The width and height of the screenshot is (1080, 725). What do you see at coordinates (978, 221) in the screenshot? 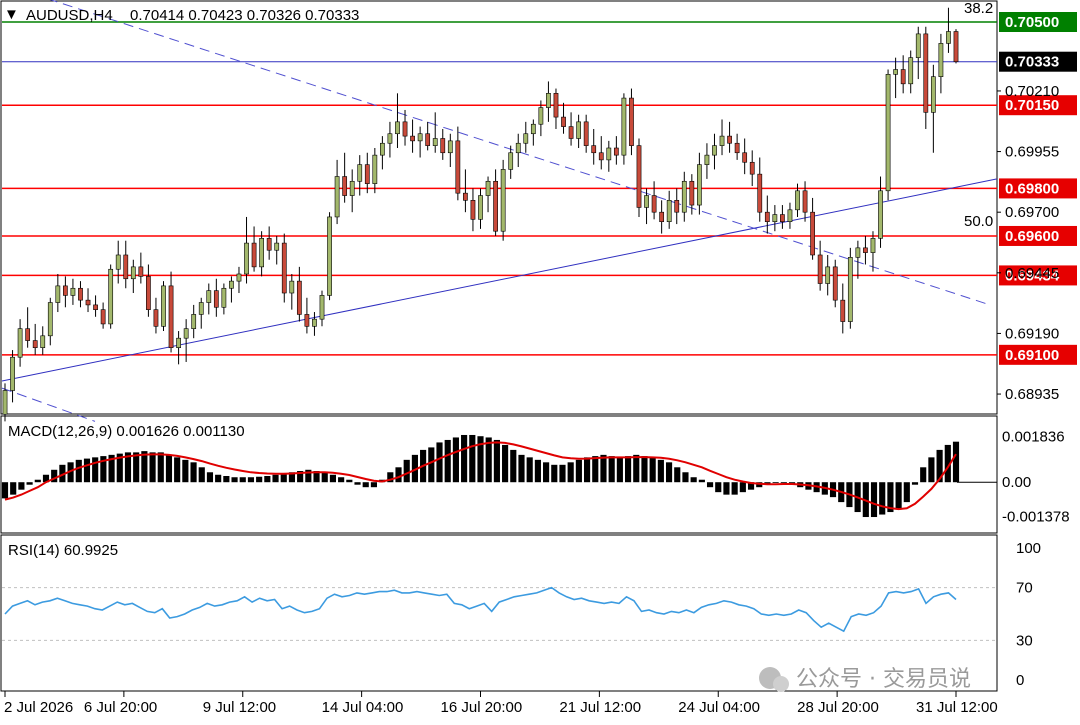
I see `fib-label-500: 50.0` at bounding box center [978, 221].